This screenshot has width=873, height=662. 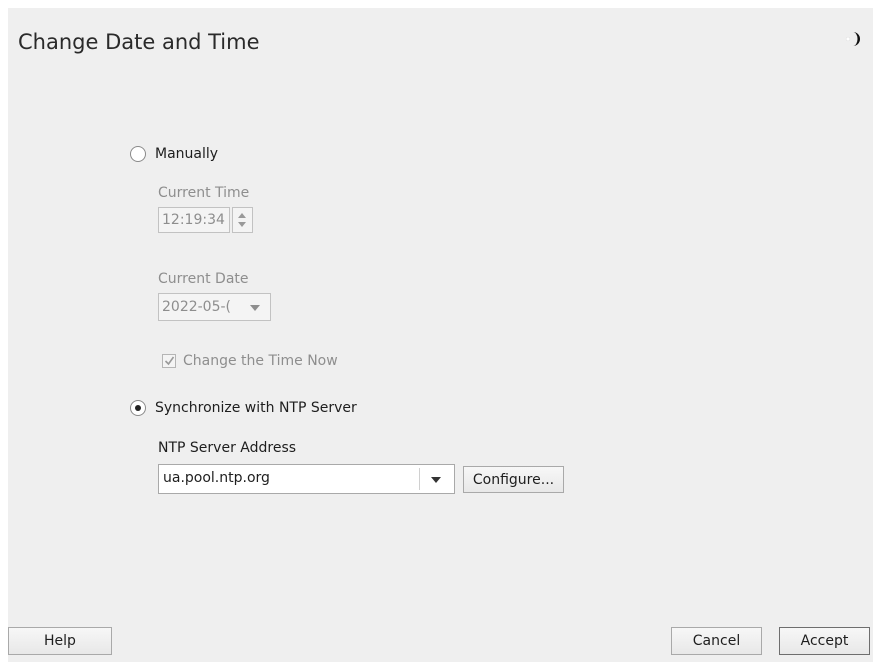 What do you see at coordinates (716, 641) in the screenshot?
I see `cancel-button: Cancel` at bounding box center [716, 641].